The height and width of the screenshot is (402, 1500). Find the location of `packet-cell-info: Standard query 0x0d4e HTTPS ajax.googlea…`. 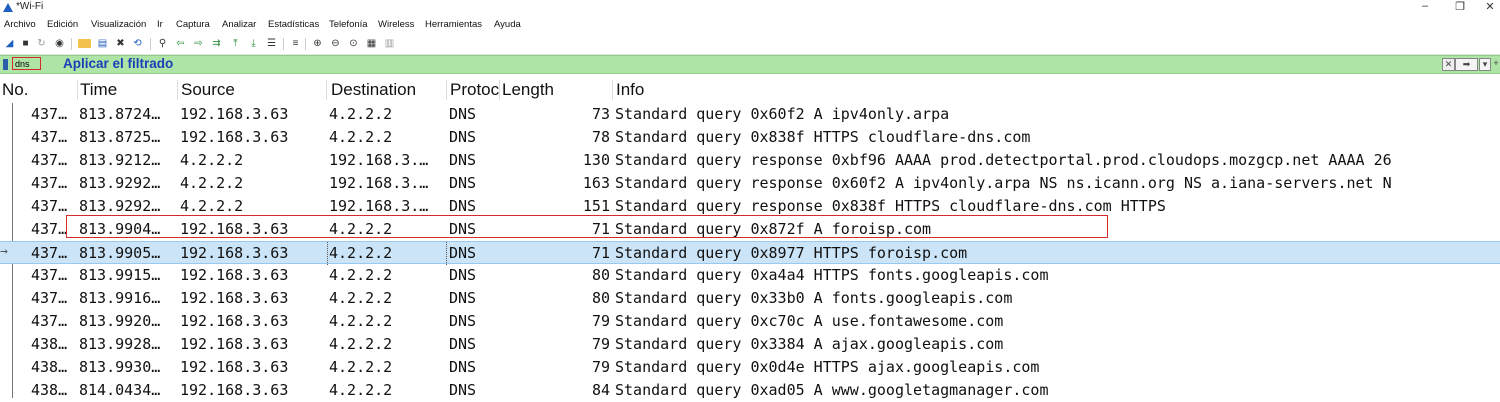

packet-cell-info: Standard query 0x0d4e HTTPS ajax.googlea… is located at coordinates (827, 367).